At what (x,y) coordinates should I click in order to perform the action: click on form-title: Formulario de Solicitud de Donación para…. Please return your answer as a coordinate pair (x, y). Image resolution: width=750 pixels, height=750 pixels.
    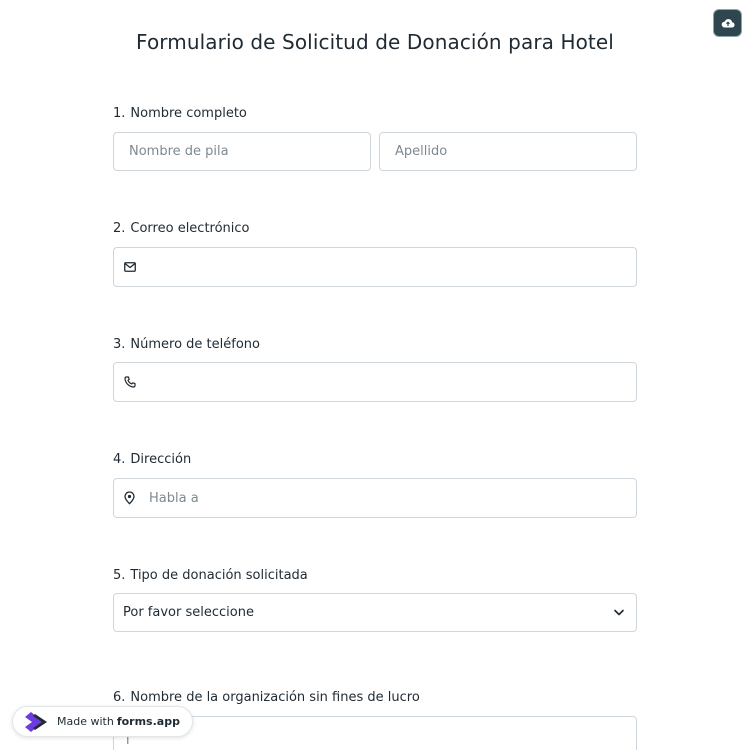
    Looking at the image, I should click on (375, 42).